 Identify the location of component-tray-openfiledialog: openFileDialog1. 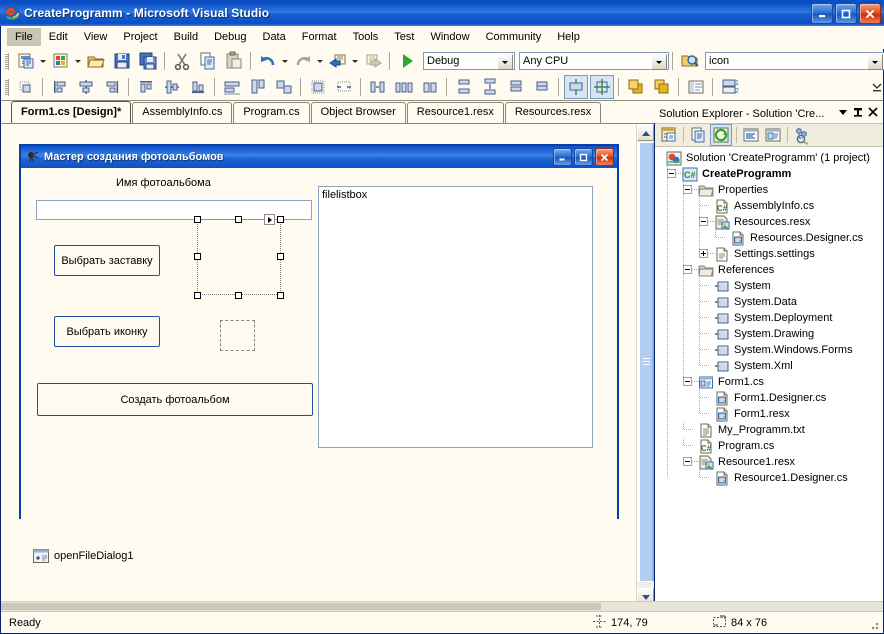
(83, 556).